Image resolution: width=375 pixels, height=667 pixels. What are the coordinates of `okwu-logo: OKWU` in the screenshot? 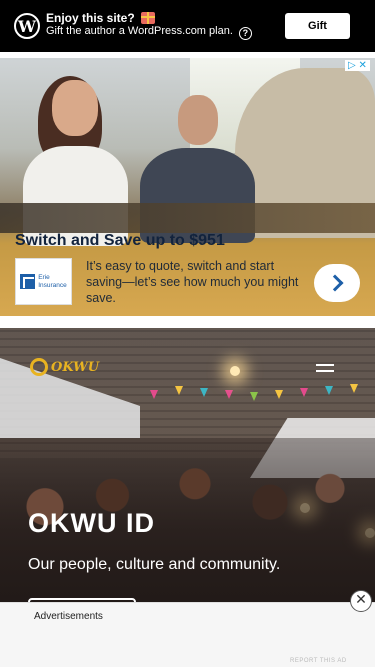 It's located at (64, 367).